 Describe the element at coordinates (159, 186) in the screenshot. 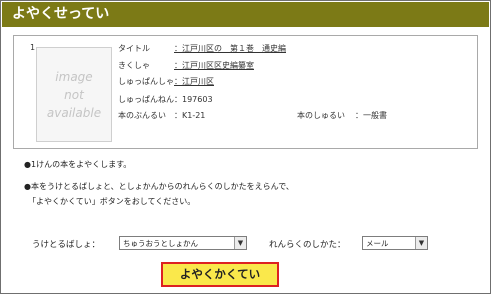

I see `note-line: ●本をうけとるばしょと、としょかんからのれんらくのしかたをえらんで、` at that location.